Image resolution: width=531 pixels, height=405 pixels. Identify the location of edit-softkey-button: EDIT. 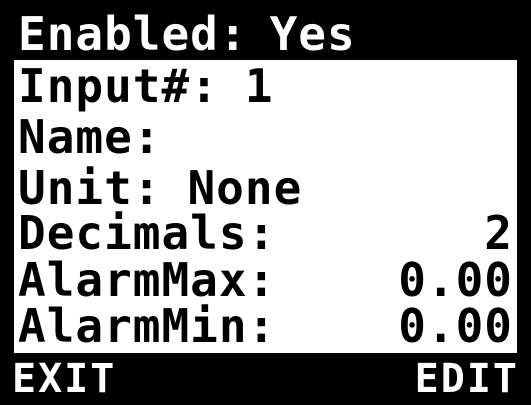
(466, 379).